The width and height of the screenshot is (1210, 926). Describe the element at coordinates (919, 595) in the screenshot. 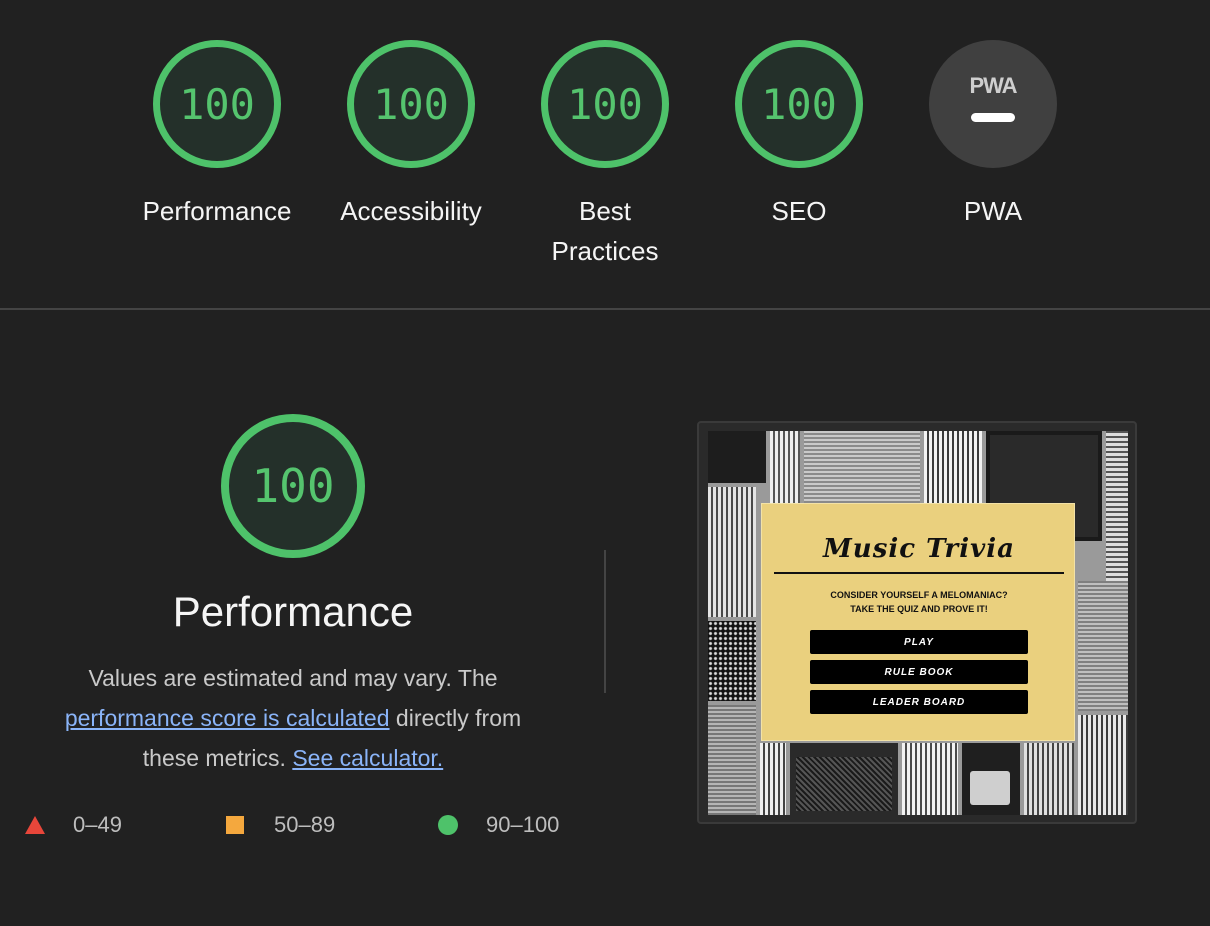

I see `subtitle-line-1: CONSIDER YOURSELF A MELOMANIAC?` at that location.